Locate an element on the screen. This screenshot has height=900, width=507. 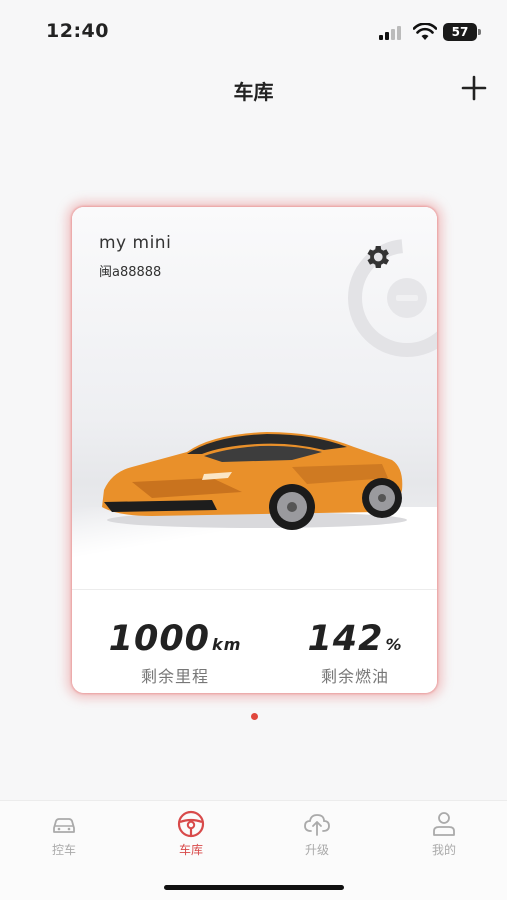
status-time: 12:40 is located at coordinates (77, 31).